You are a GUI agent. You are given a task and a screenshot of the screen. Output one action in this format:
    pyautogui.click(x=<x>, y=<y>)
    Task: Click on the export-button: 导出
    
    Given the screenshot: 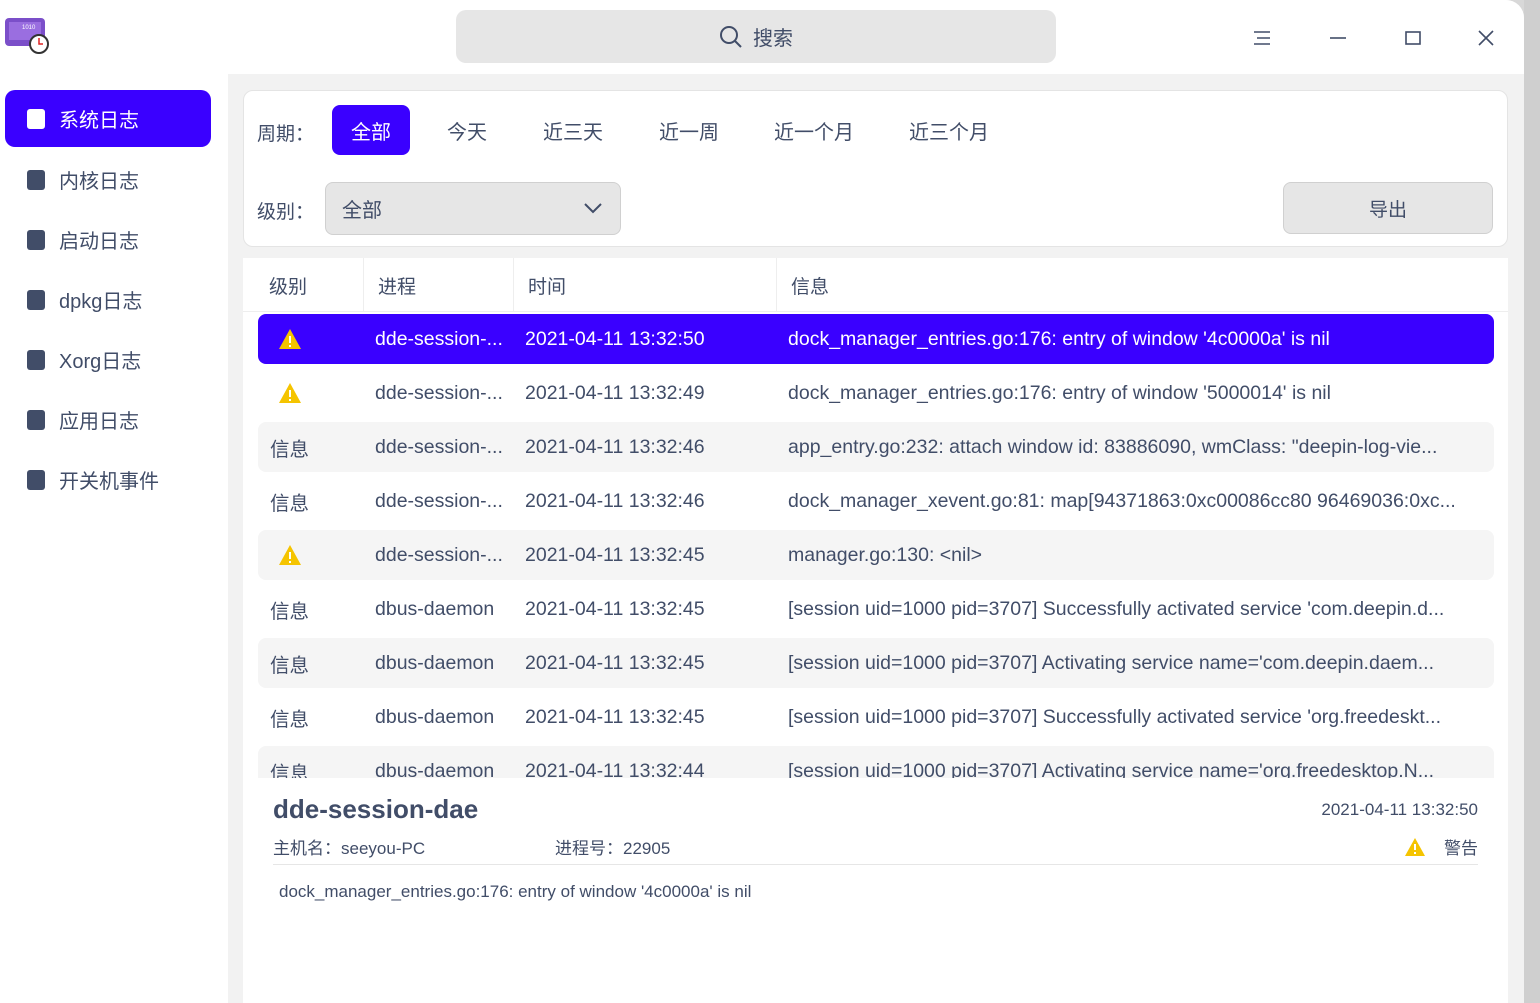 What is the action you would take?
    pyautogui.click(x=1388, y=208)
    